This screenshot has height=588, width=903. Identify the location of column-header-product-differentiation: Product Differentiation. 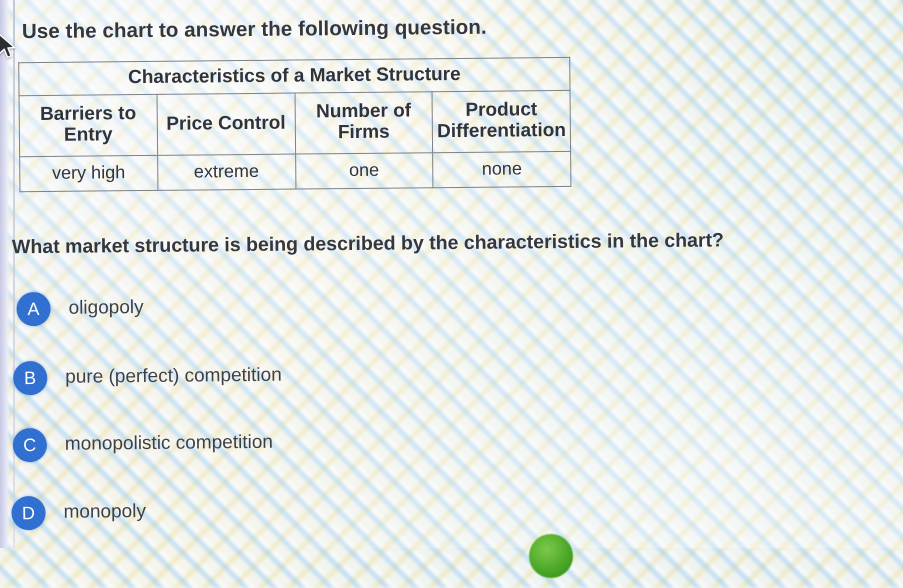
(501, 121).